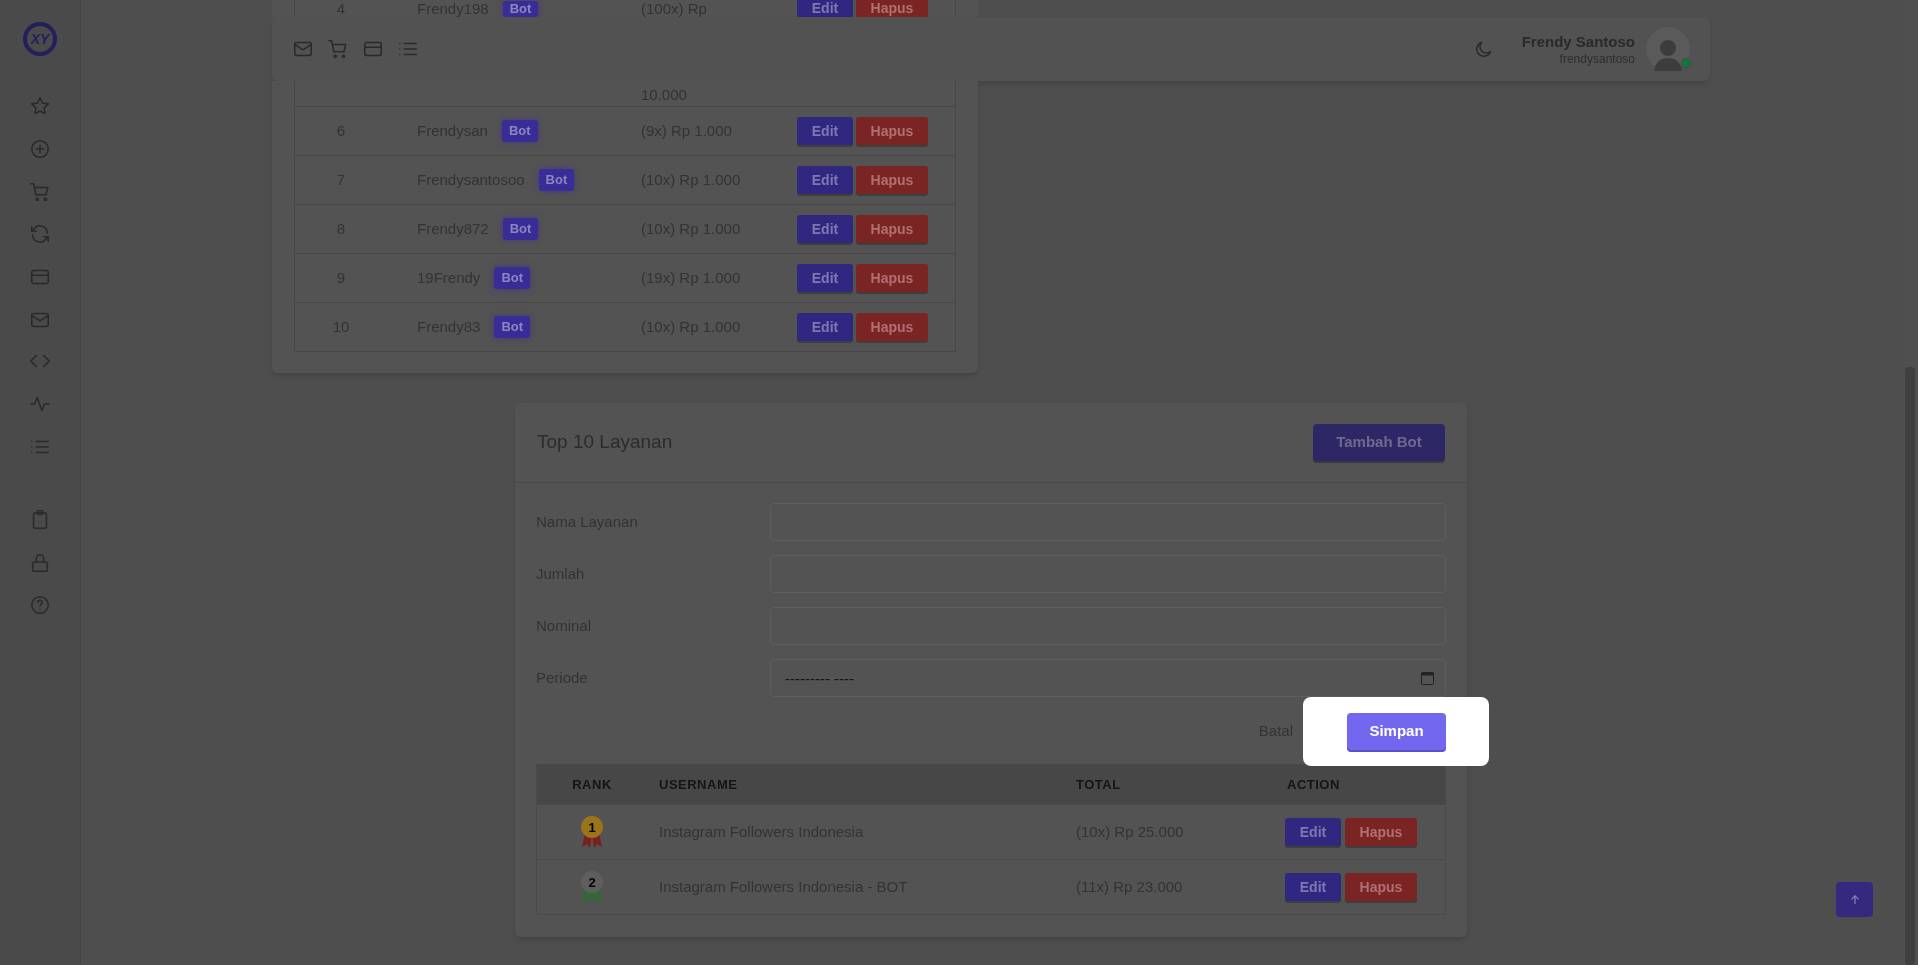 Image resolution: width=1918 pixels, height=965 pixels. I want to click on scroll-to-top-button, so click(1854, 899).